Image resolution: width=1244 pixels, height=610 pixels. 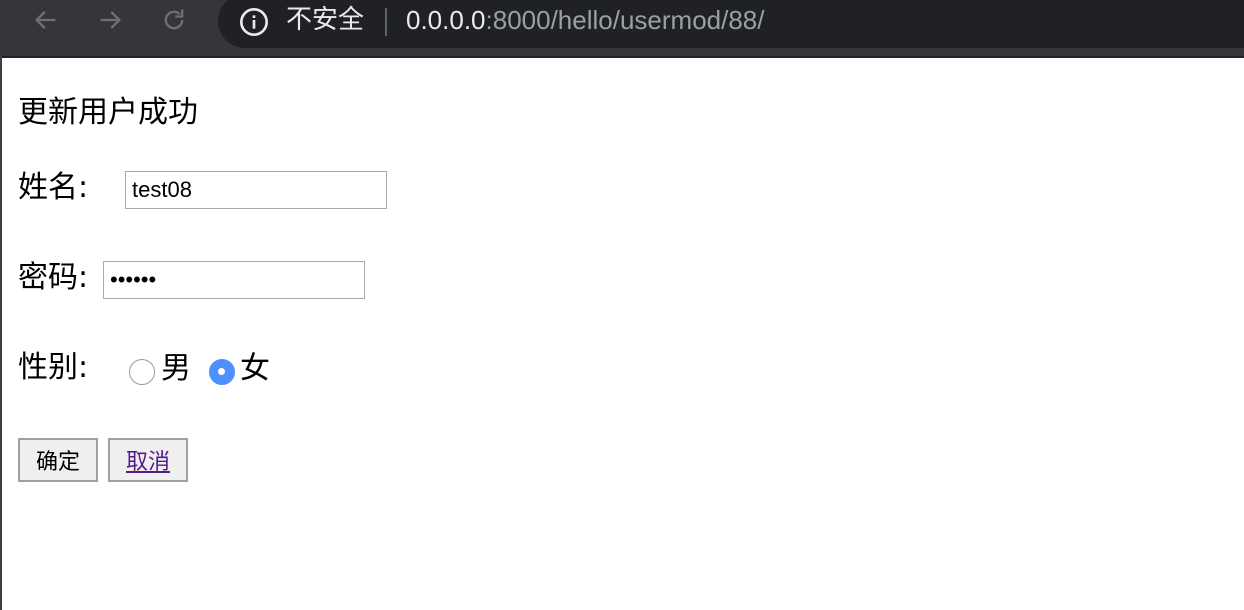 What do you see at coordinates (234, 280) in the screenshot?
I see `password-input` at bounding box center [234, 280].